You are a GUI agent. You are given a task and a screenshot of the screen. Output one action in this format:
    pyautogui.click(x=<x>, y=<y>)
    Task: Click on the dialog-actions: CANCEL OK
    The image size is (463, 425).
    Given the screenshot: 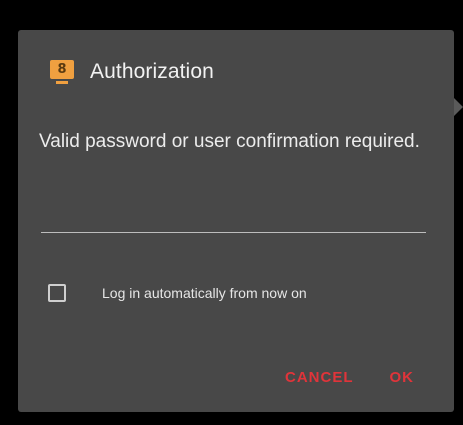 What is the action you would take?
    pyautogui.click(x=349, y=377)
    